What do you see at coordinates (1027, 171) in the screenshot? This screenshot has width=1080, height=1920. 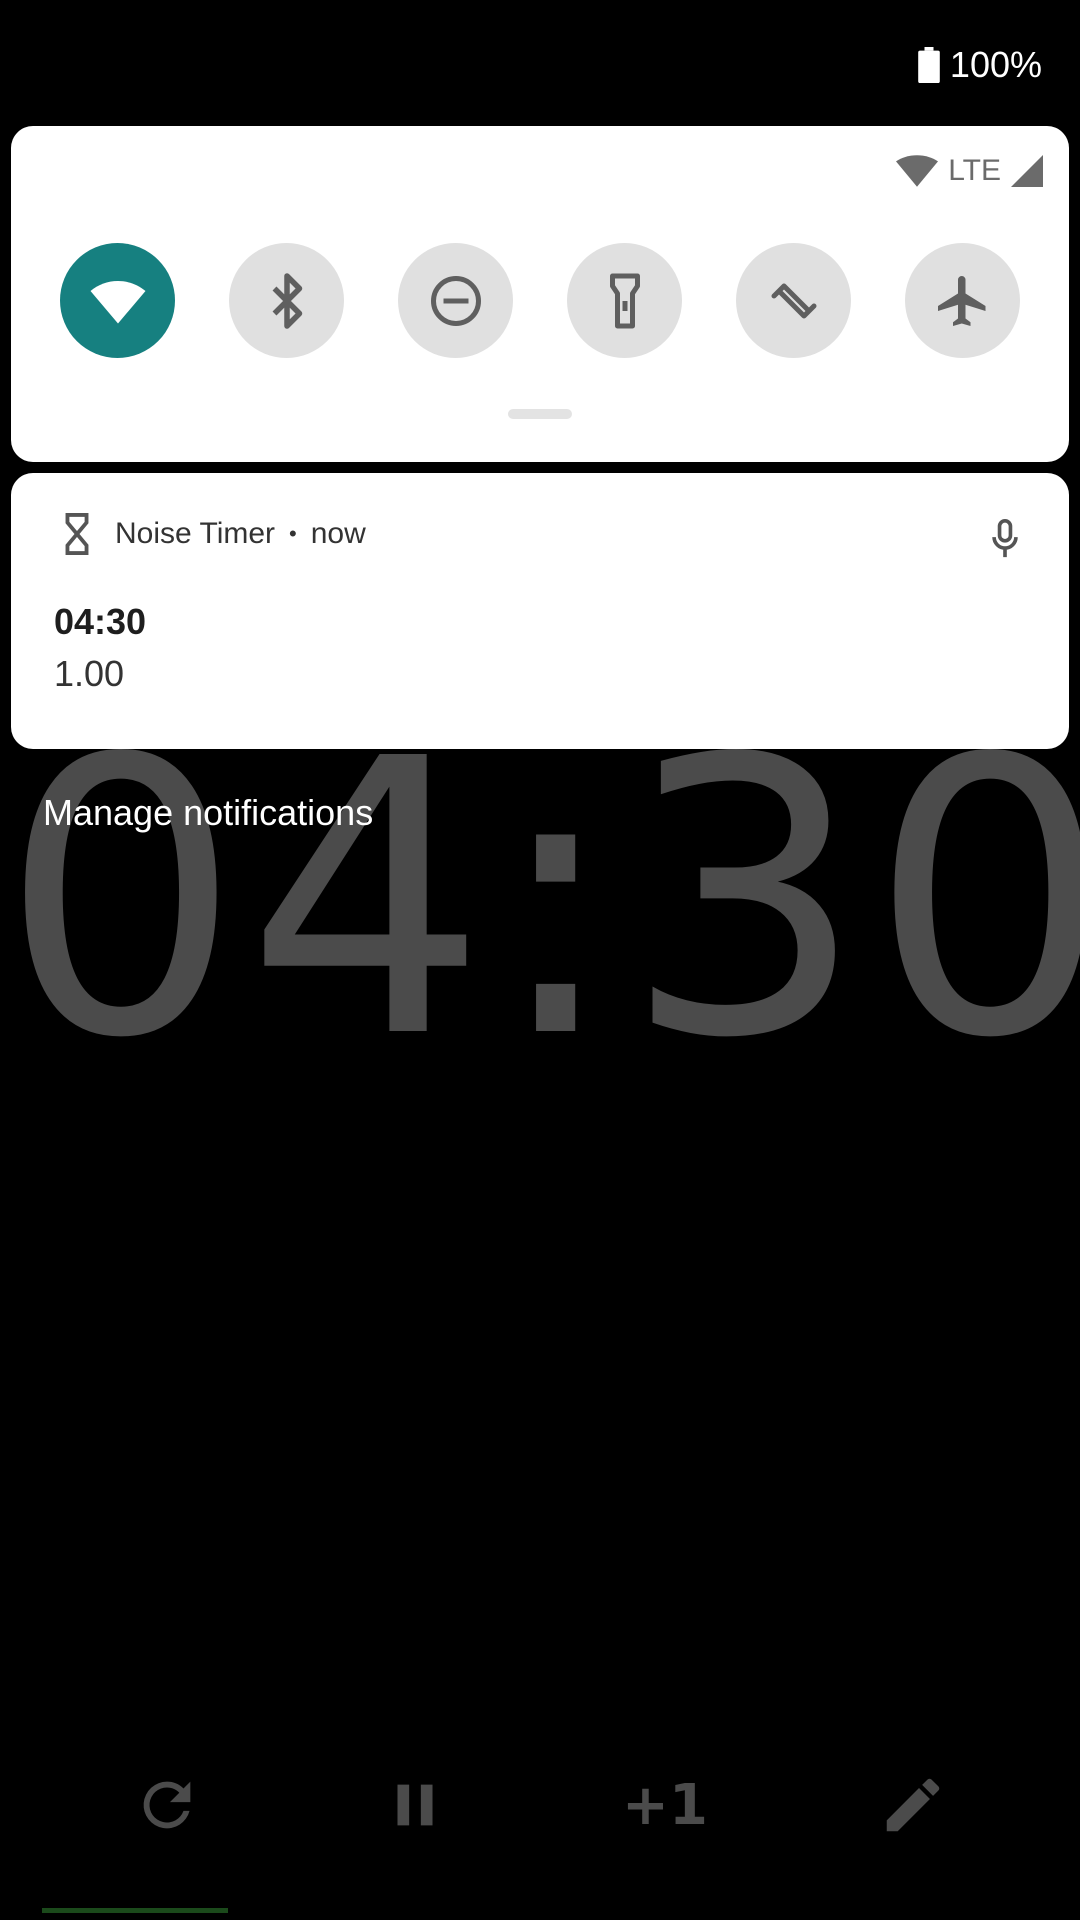 I see `cell-signal-icon` at bounding box center [1027, 171].